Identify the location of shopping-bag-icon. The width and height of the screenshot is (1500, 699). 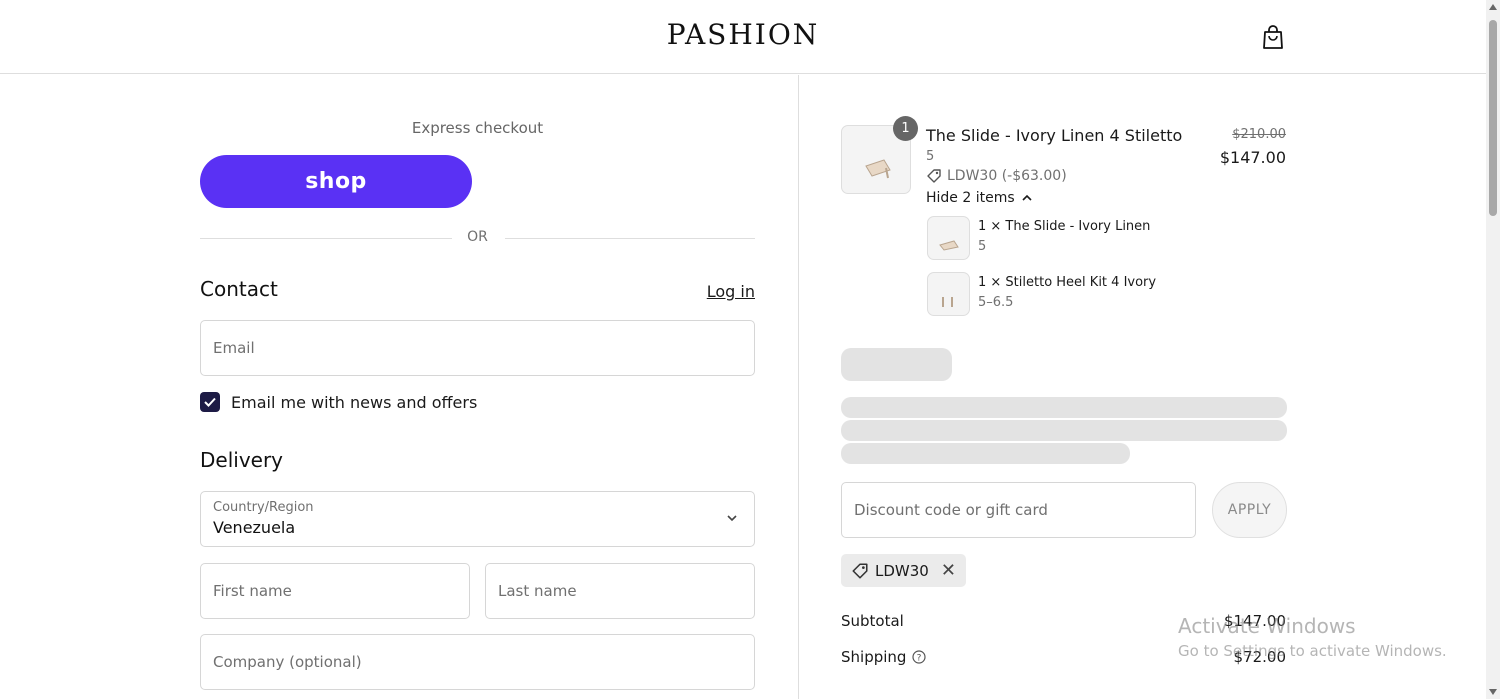
(1273, 37).